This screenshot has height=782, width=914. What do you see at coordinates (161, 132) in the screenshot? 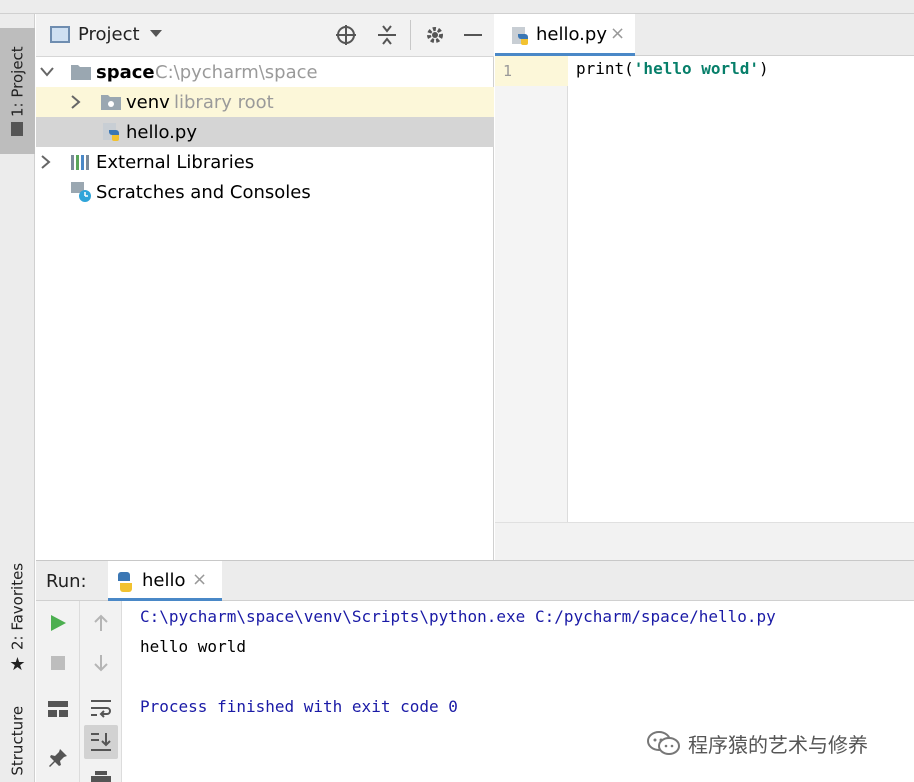
I see `tree-item-label: hello.py` at bounding box center [161, 132].